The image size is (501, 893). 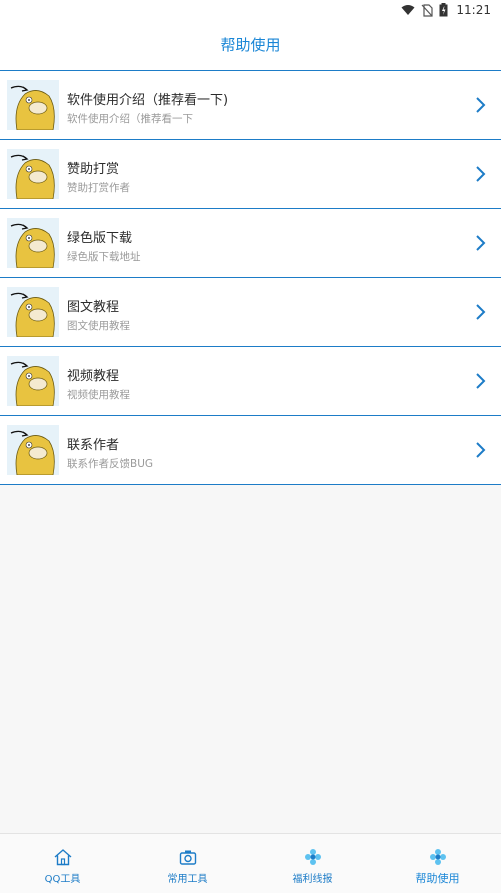 I want to click on tab-label: QQ工具, so click(x=62, y=879).